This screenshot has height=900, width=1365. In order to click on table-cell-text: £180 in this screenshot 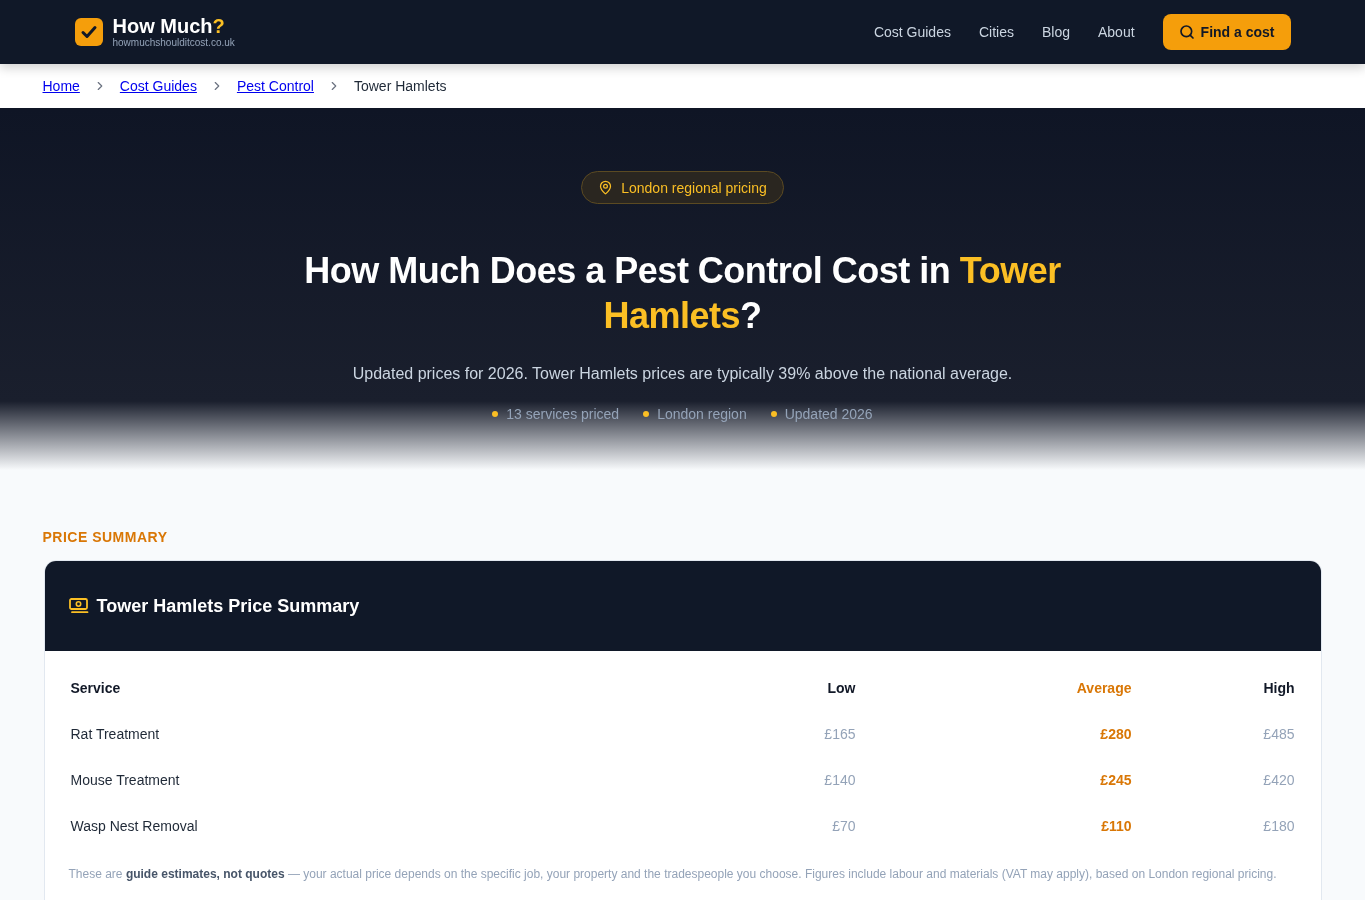, I will do `click(1278, 826)`.